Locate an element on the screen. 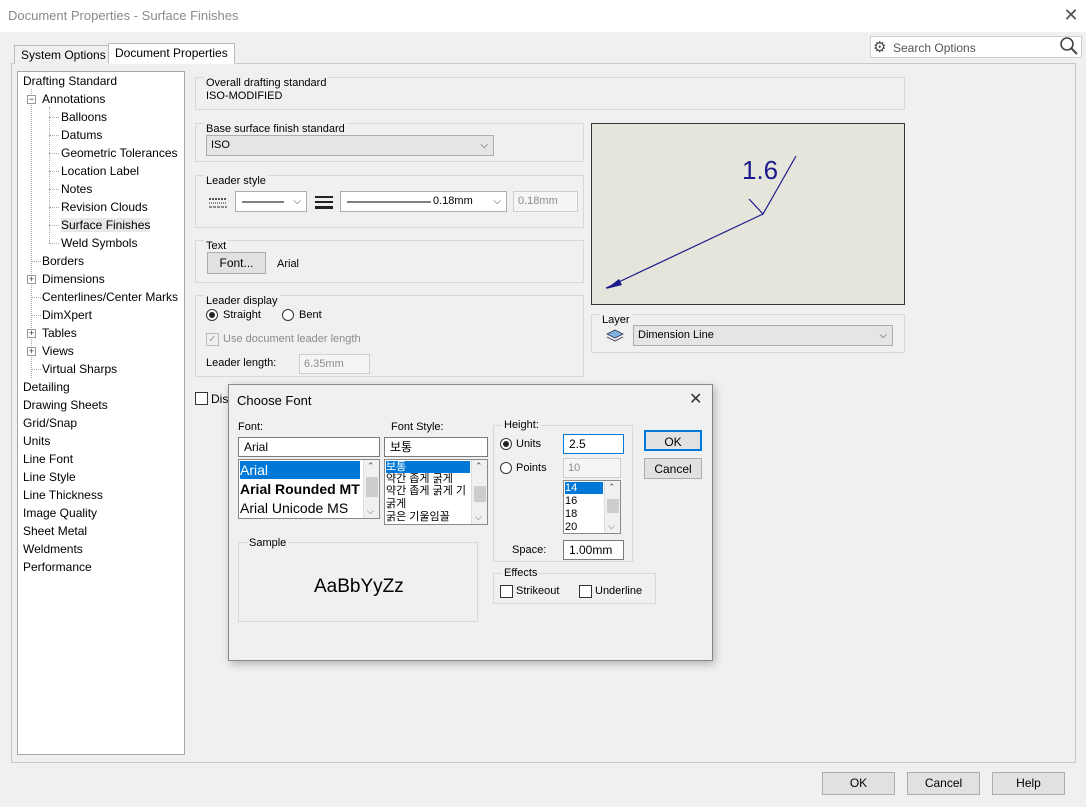 The height and width of the screenshot is (807, 1086). display-checkbox is located at coordinates (201, 398).